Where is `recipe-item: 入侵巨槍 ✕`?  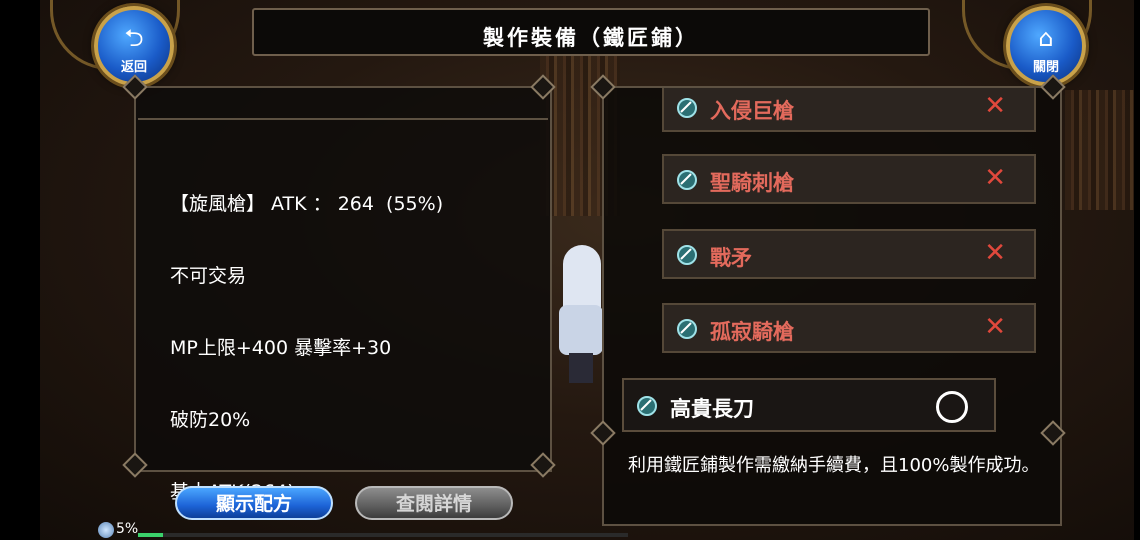
recipe-item: 入侵巨槍 ✕ is located at coordinates (849, 110).